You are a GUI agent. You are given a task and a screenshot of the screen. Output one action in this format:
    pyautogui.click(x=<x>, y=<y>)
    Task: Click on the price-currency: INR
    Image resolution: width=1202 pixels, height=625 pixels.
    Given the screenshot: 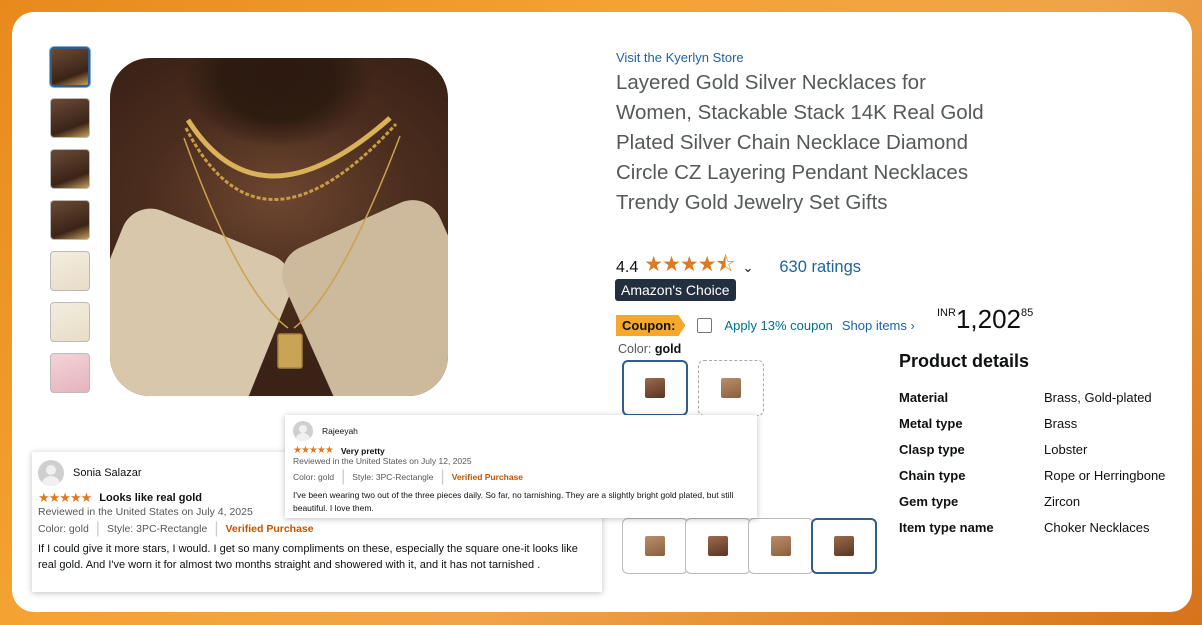 What is the action you would take?
    pyautogui.click(x=946, y=313)
    